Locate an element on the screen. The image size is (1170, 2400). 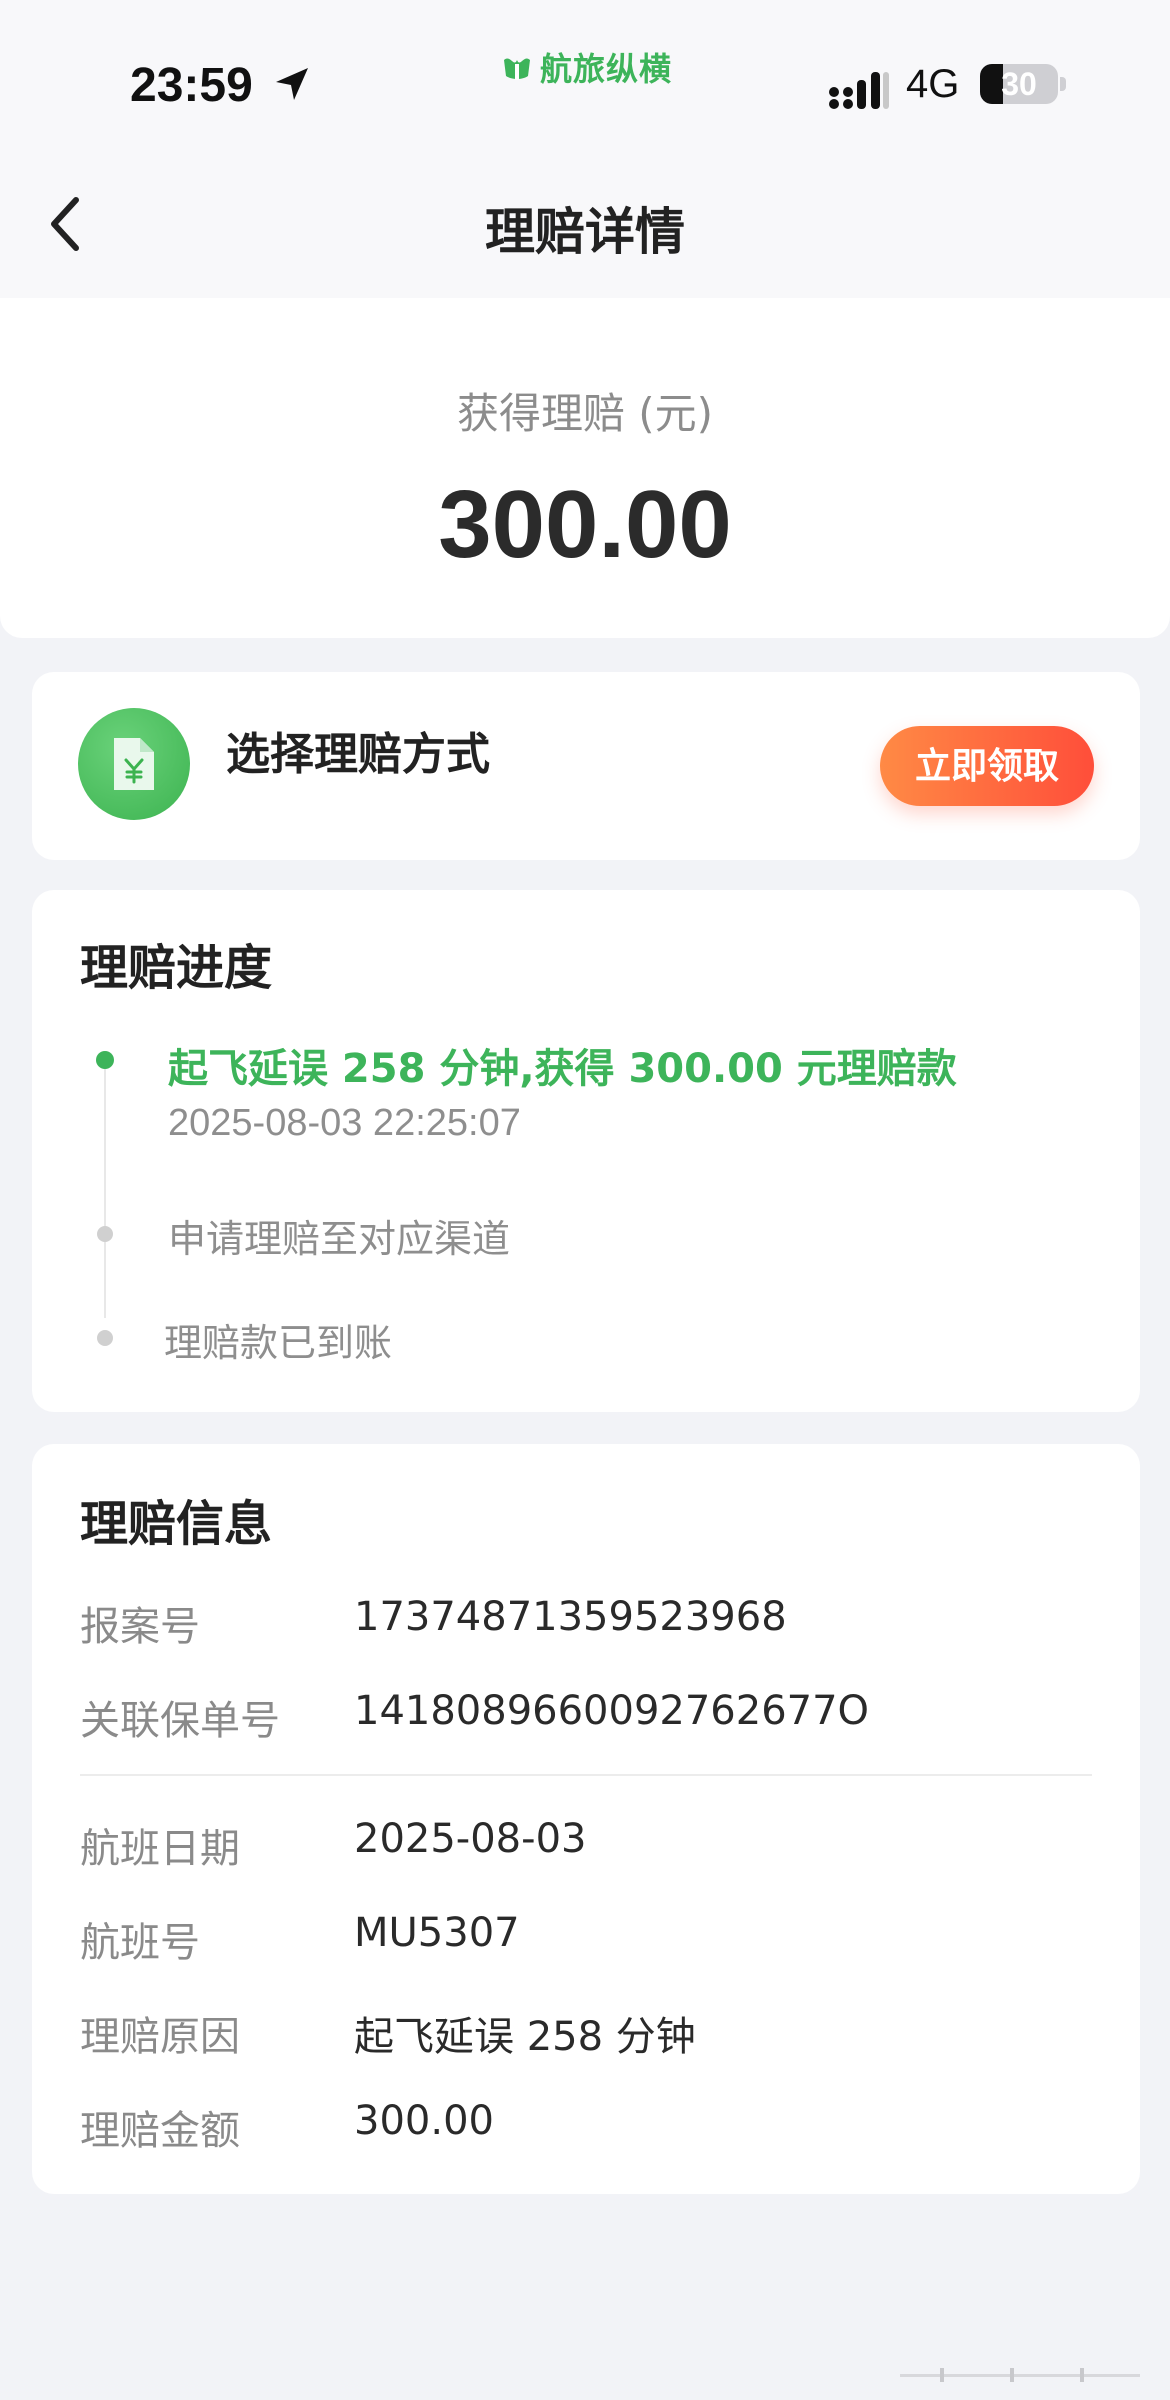
brand-text: 航旅纵横 is located at coordinates (606, 69).